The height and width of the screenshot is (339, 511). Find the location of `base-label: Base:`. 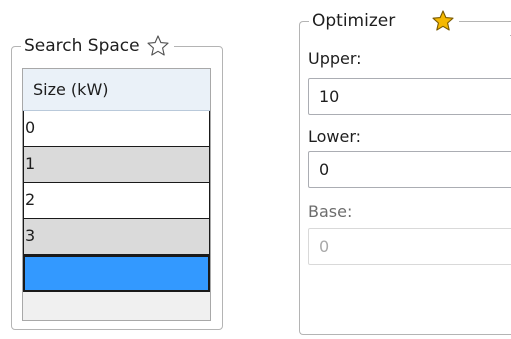

base-label: Base: is located at coordinates (330, 211).